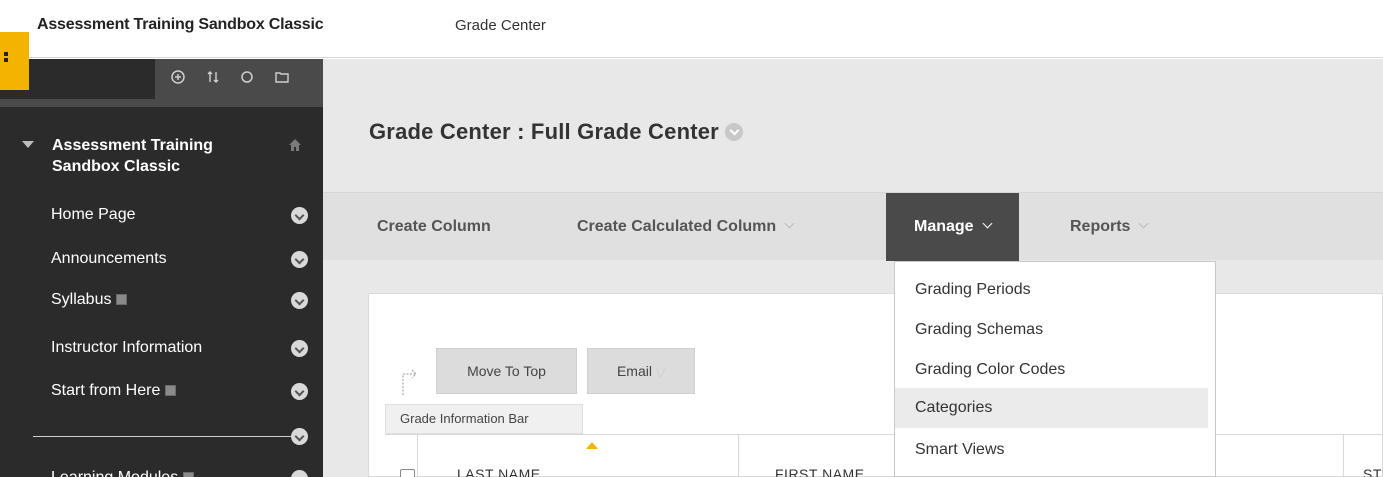 This screenshot has height=477, width=1383. I want to click on refresh-icon, so click(247, 78).